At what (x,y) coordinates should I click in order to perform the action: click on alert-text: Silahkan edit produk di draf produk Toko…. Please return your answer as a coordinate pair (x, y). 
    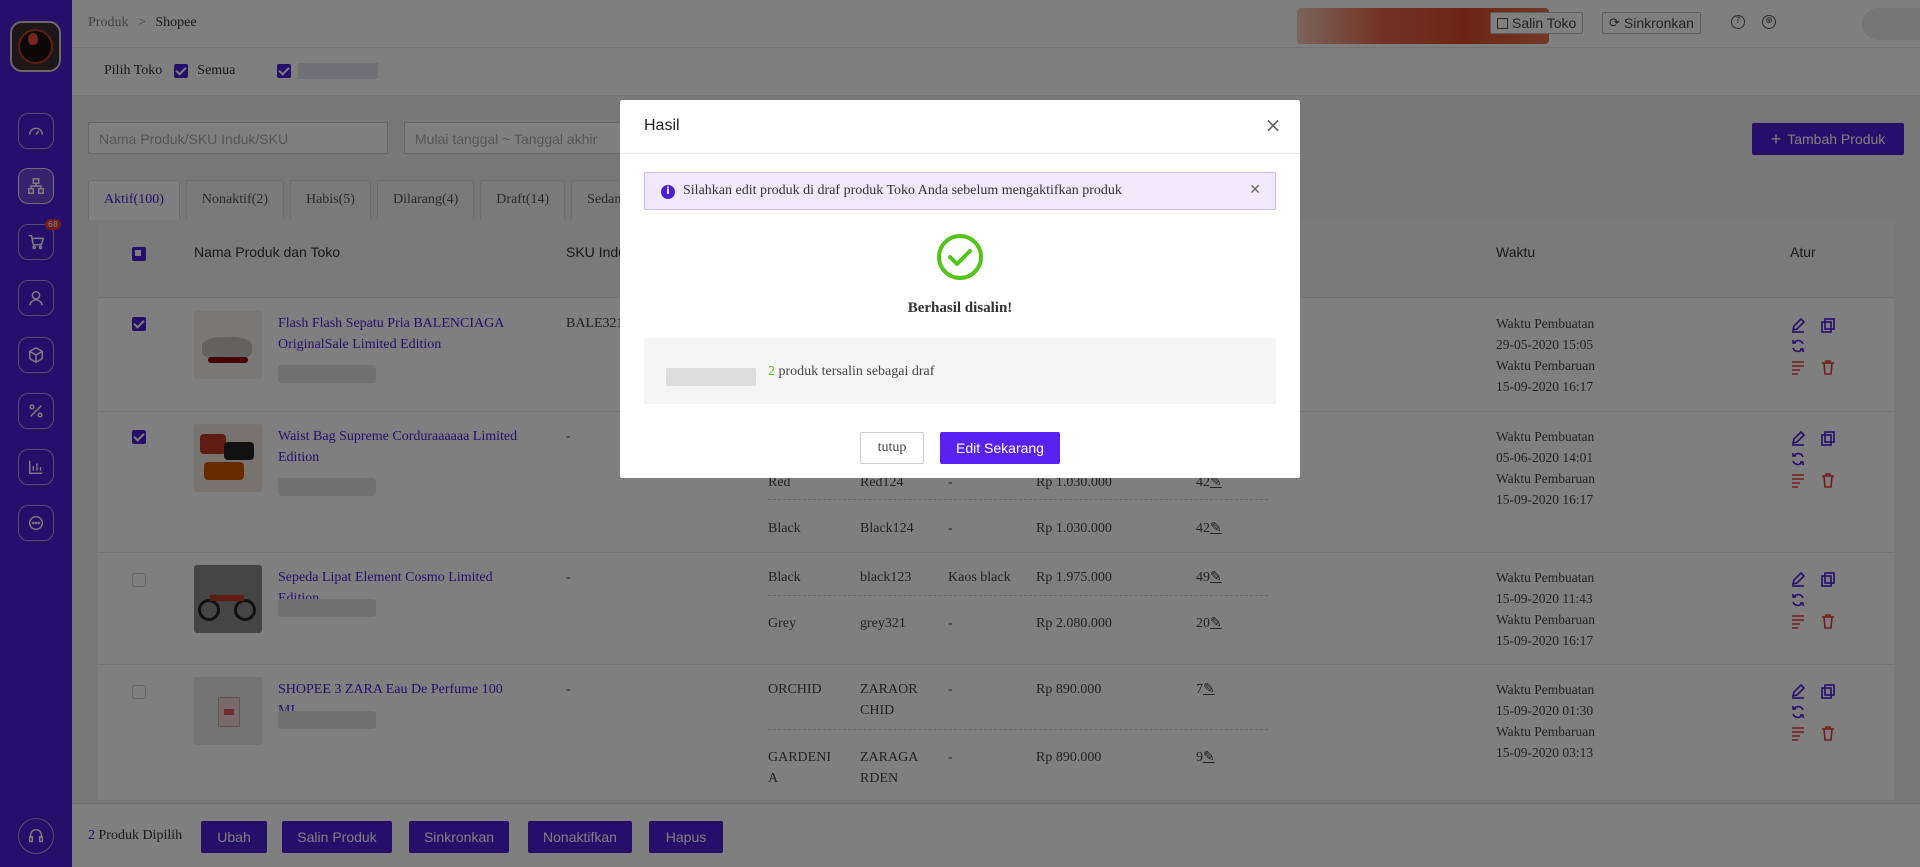
    Looking at the image, I should click on (902, 190).